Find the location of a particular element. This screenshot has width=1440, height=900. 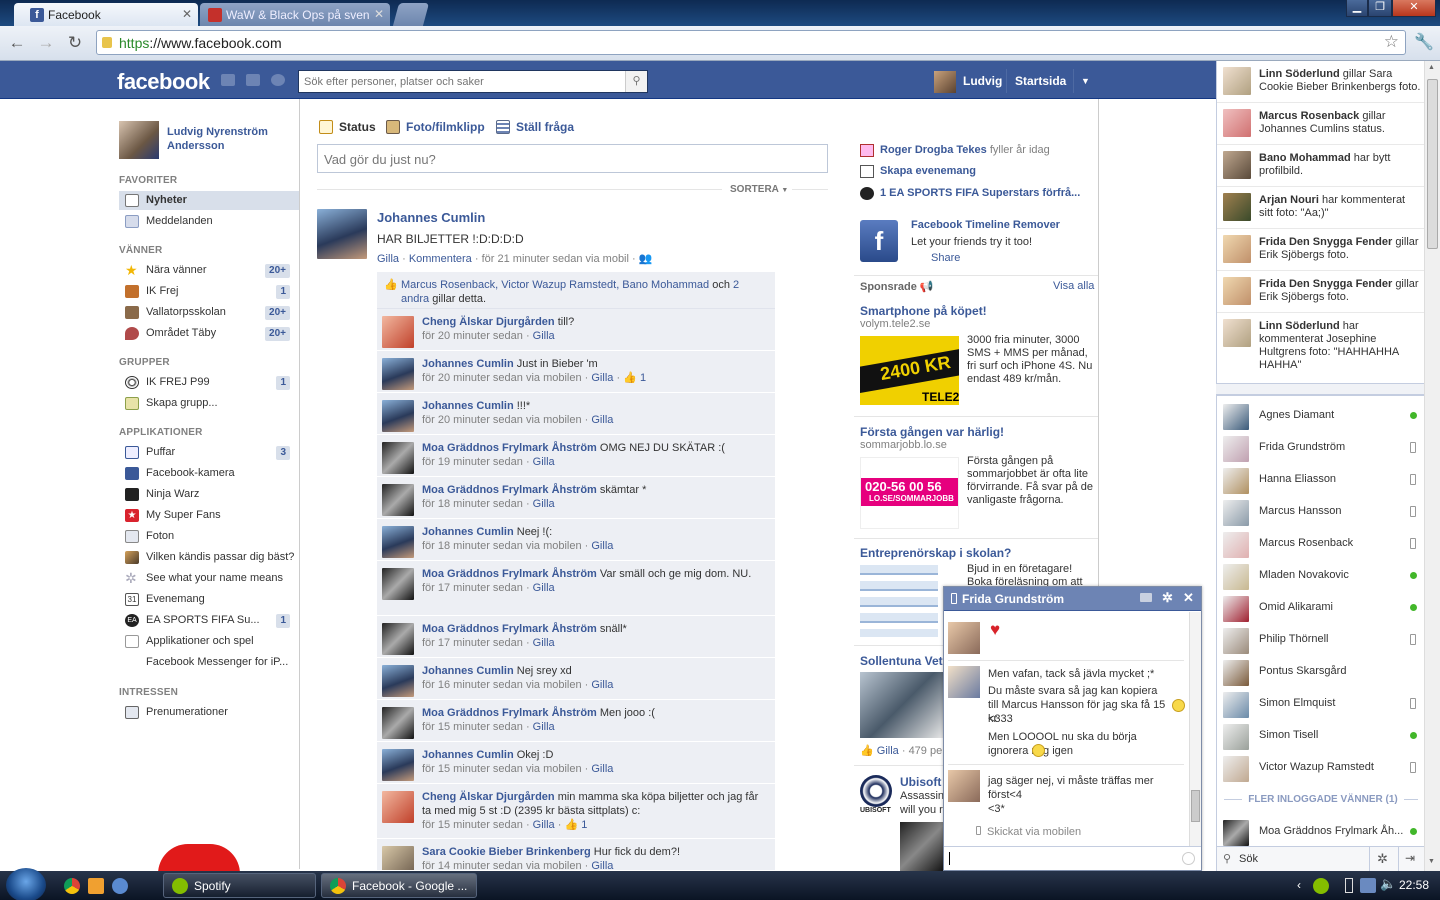

profile-avatar is located at coordinates (139, 140).